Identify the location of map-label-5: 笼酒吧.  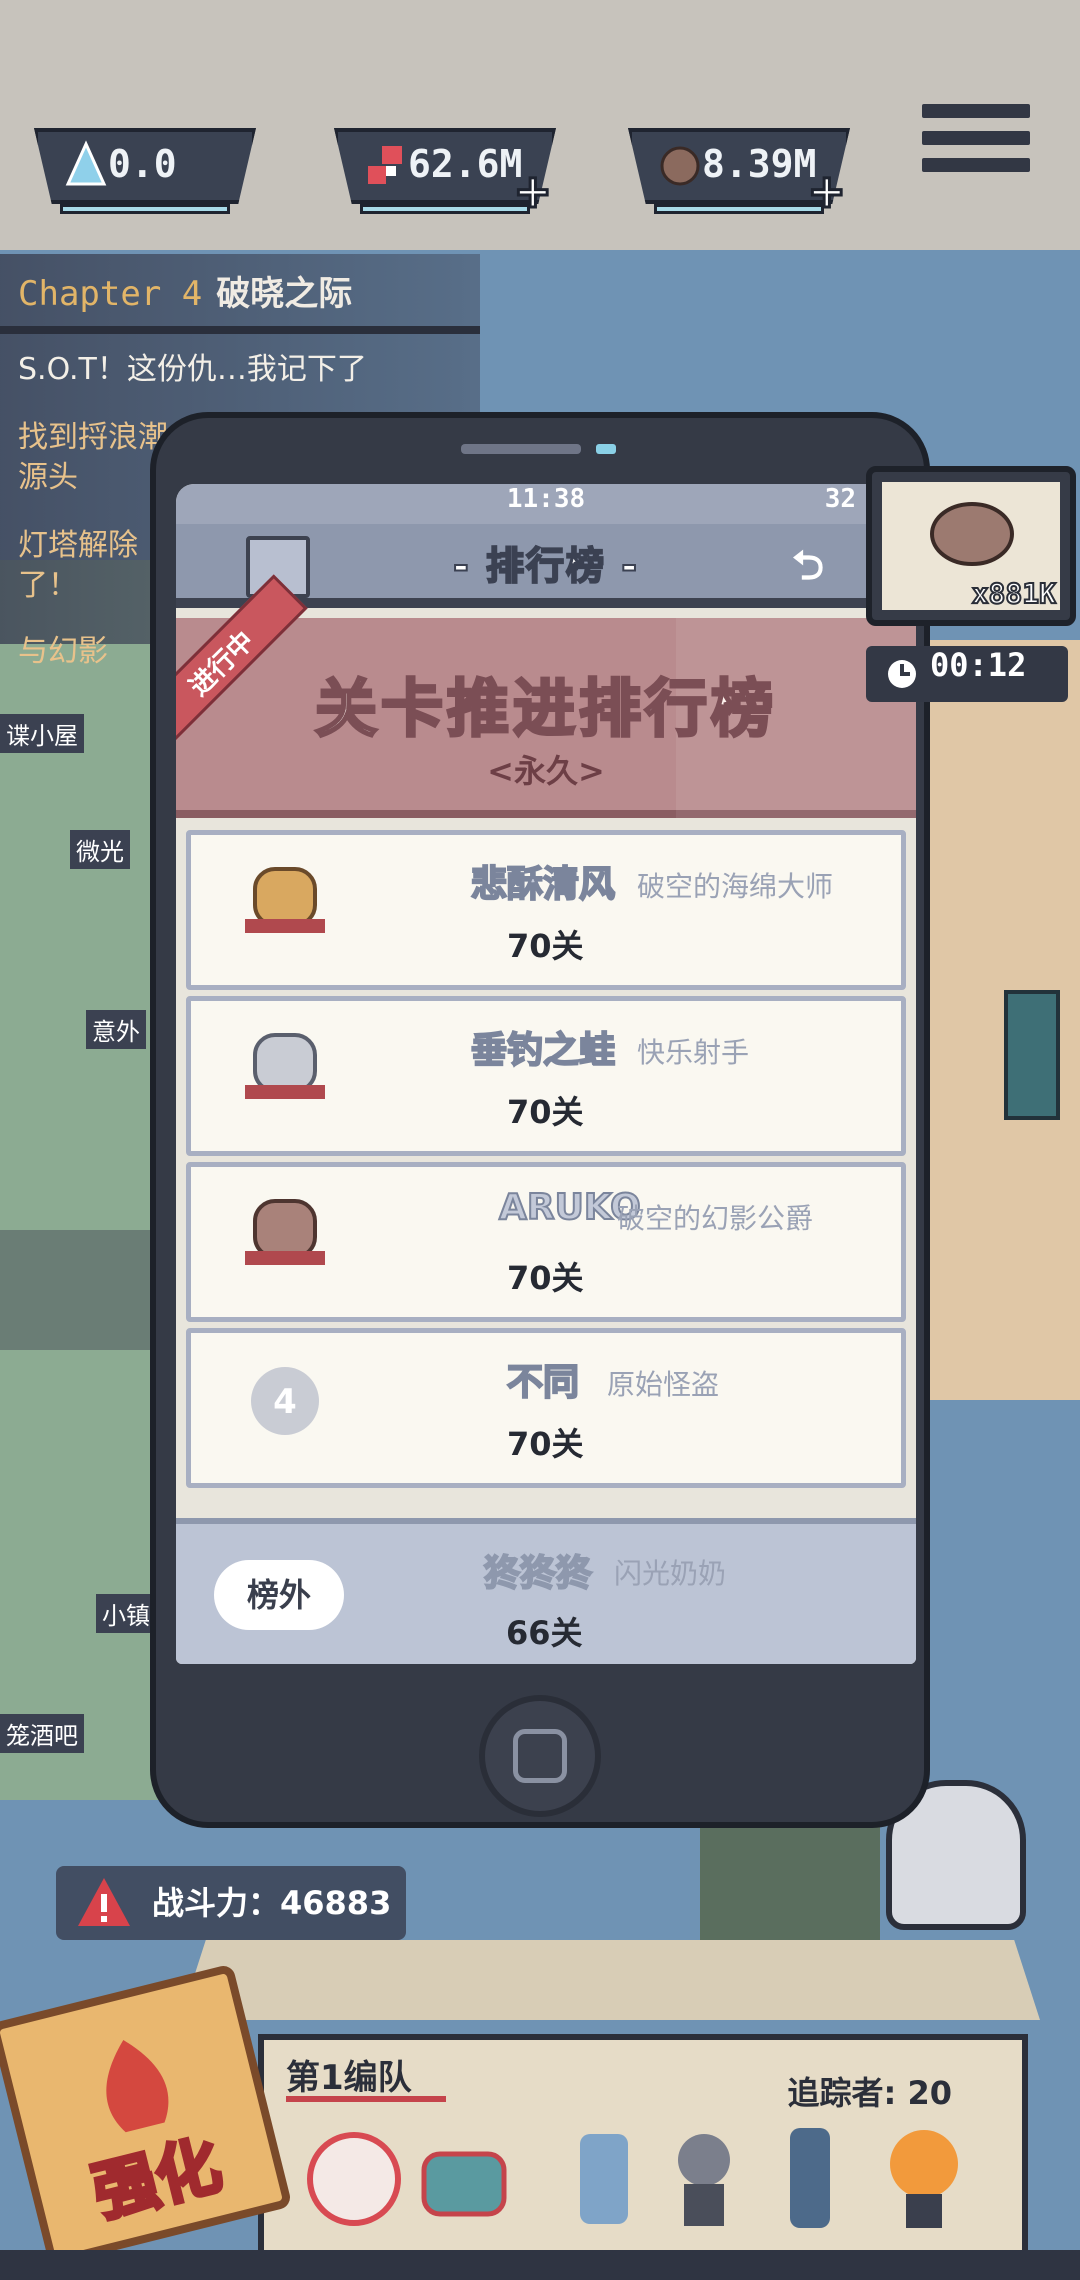
(42, 1733).